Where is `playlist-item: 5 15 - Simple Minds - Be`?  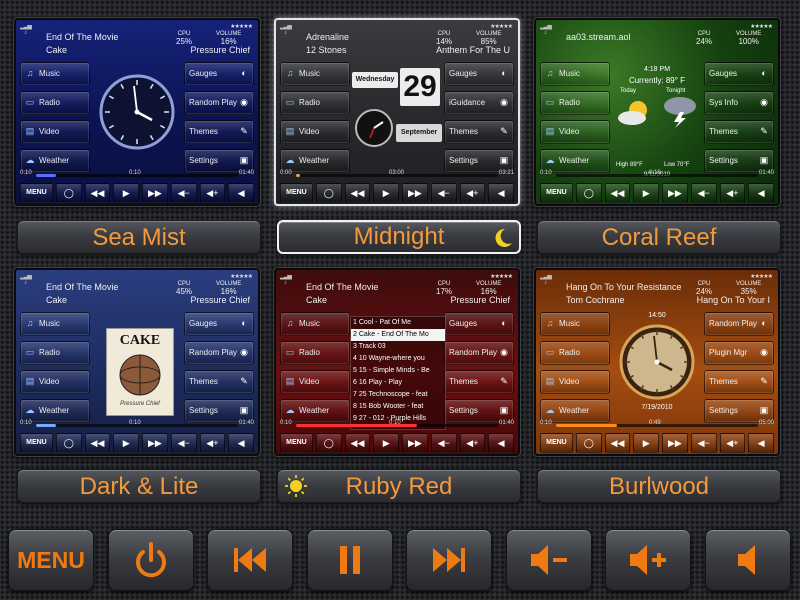
playlist-item: 5 15 - Simple Minds - Be is located at coordinates (398, 371).